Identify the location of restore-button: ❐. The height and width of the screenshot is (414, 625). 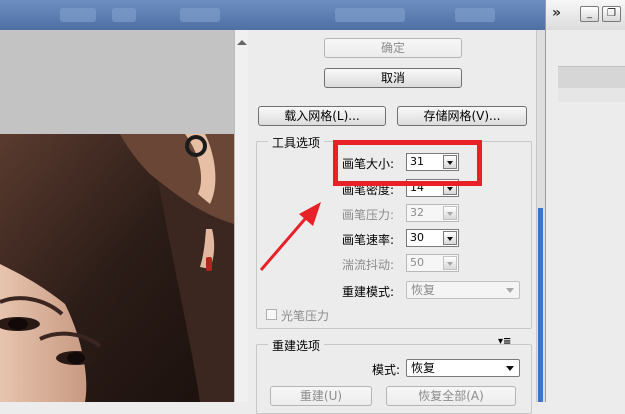
(611, 14).